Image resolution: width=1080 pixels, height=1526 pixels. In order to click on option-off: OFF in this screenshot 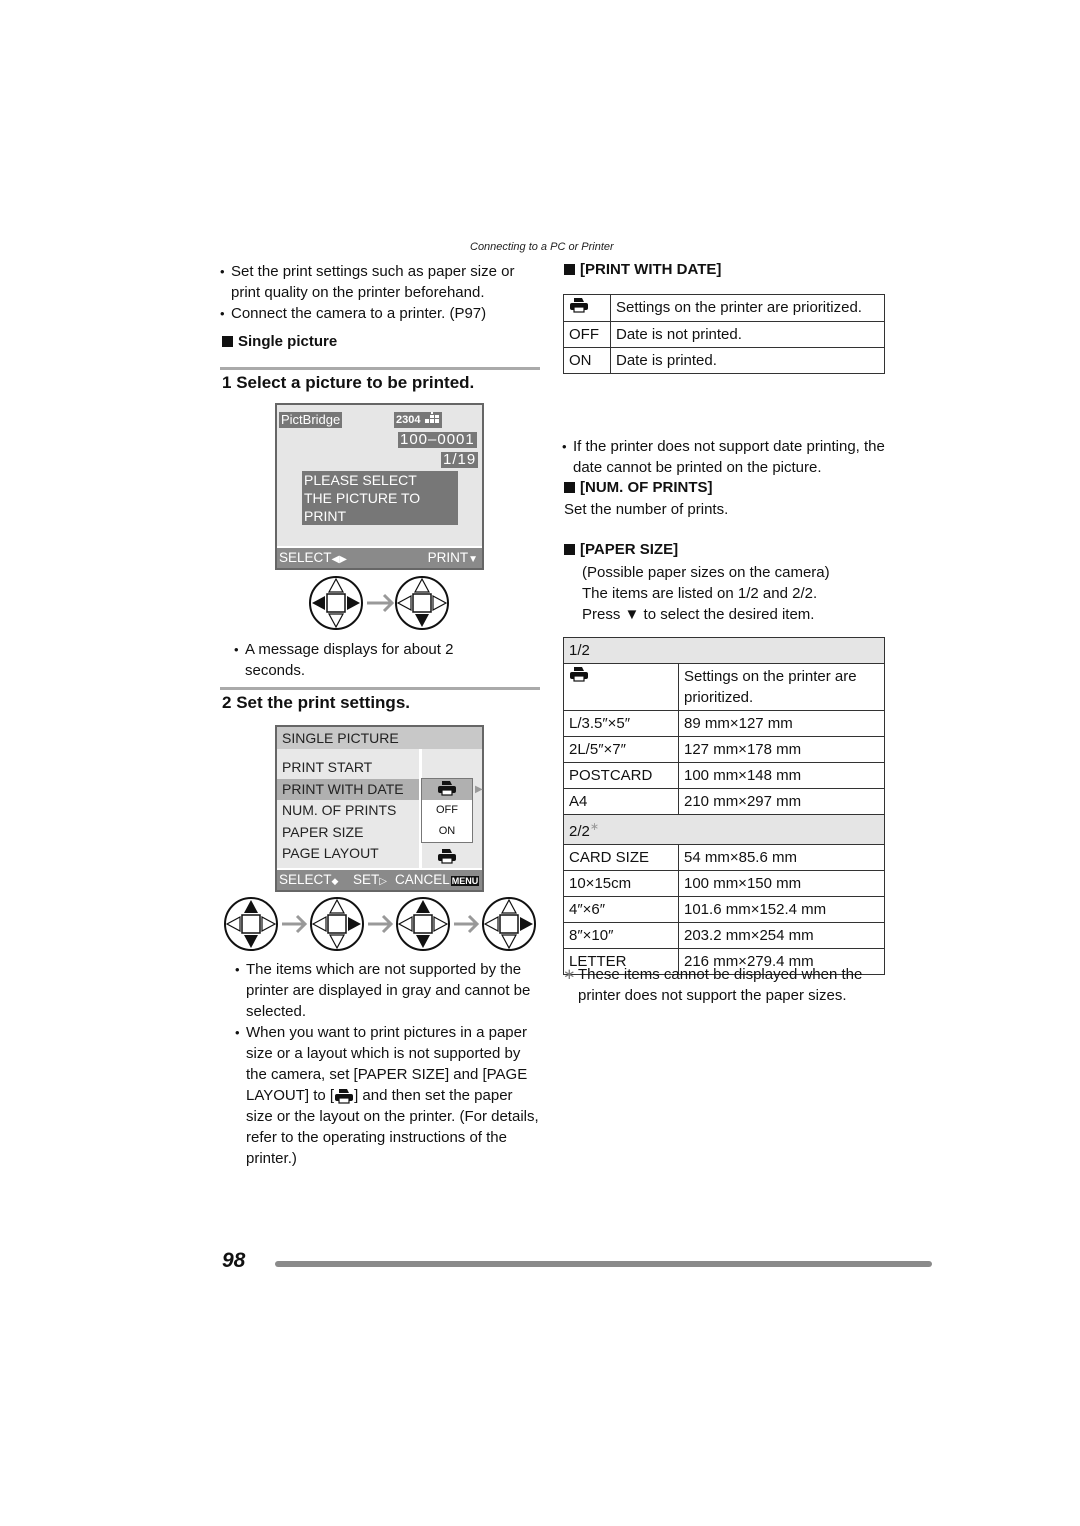, I will do `click(447, 810)`.